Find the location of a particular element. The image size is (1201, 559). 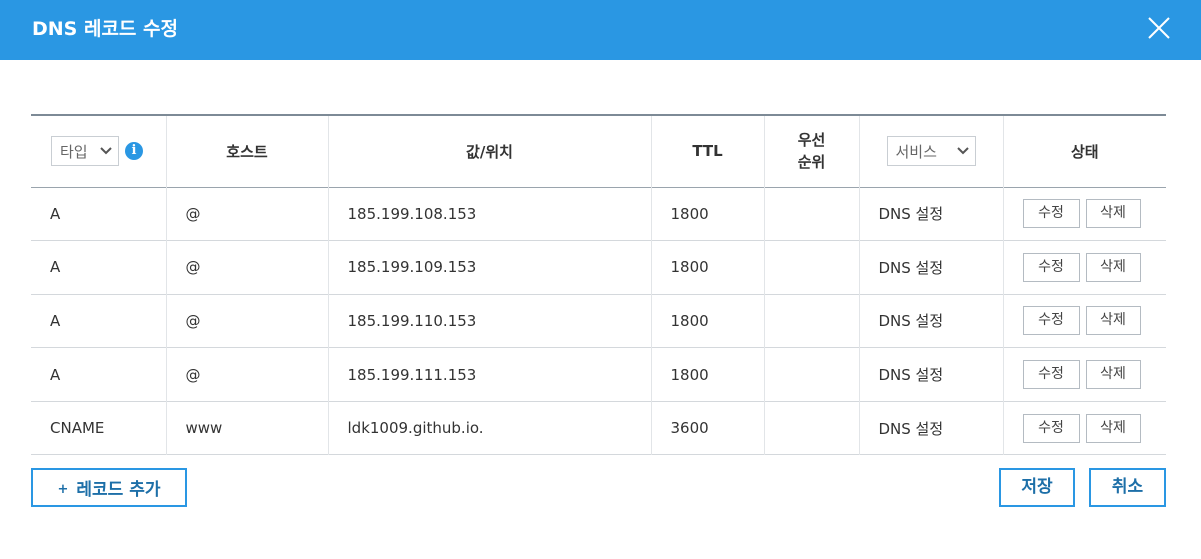

close-icon is located at coordinates (1159, 28).